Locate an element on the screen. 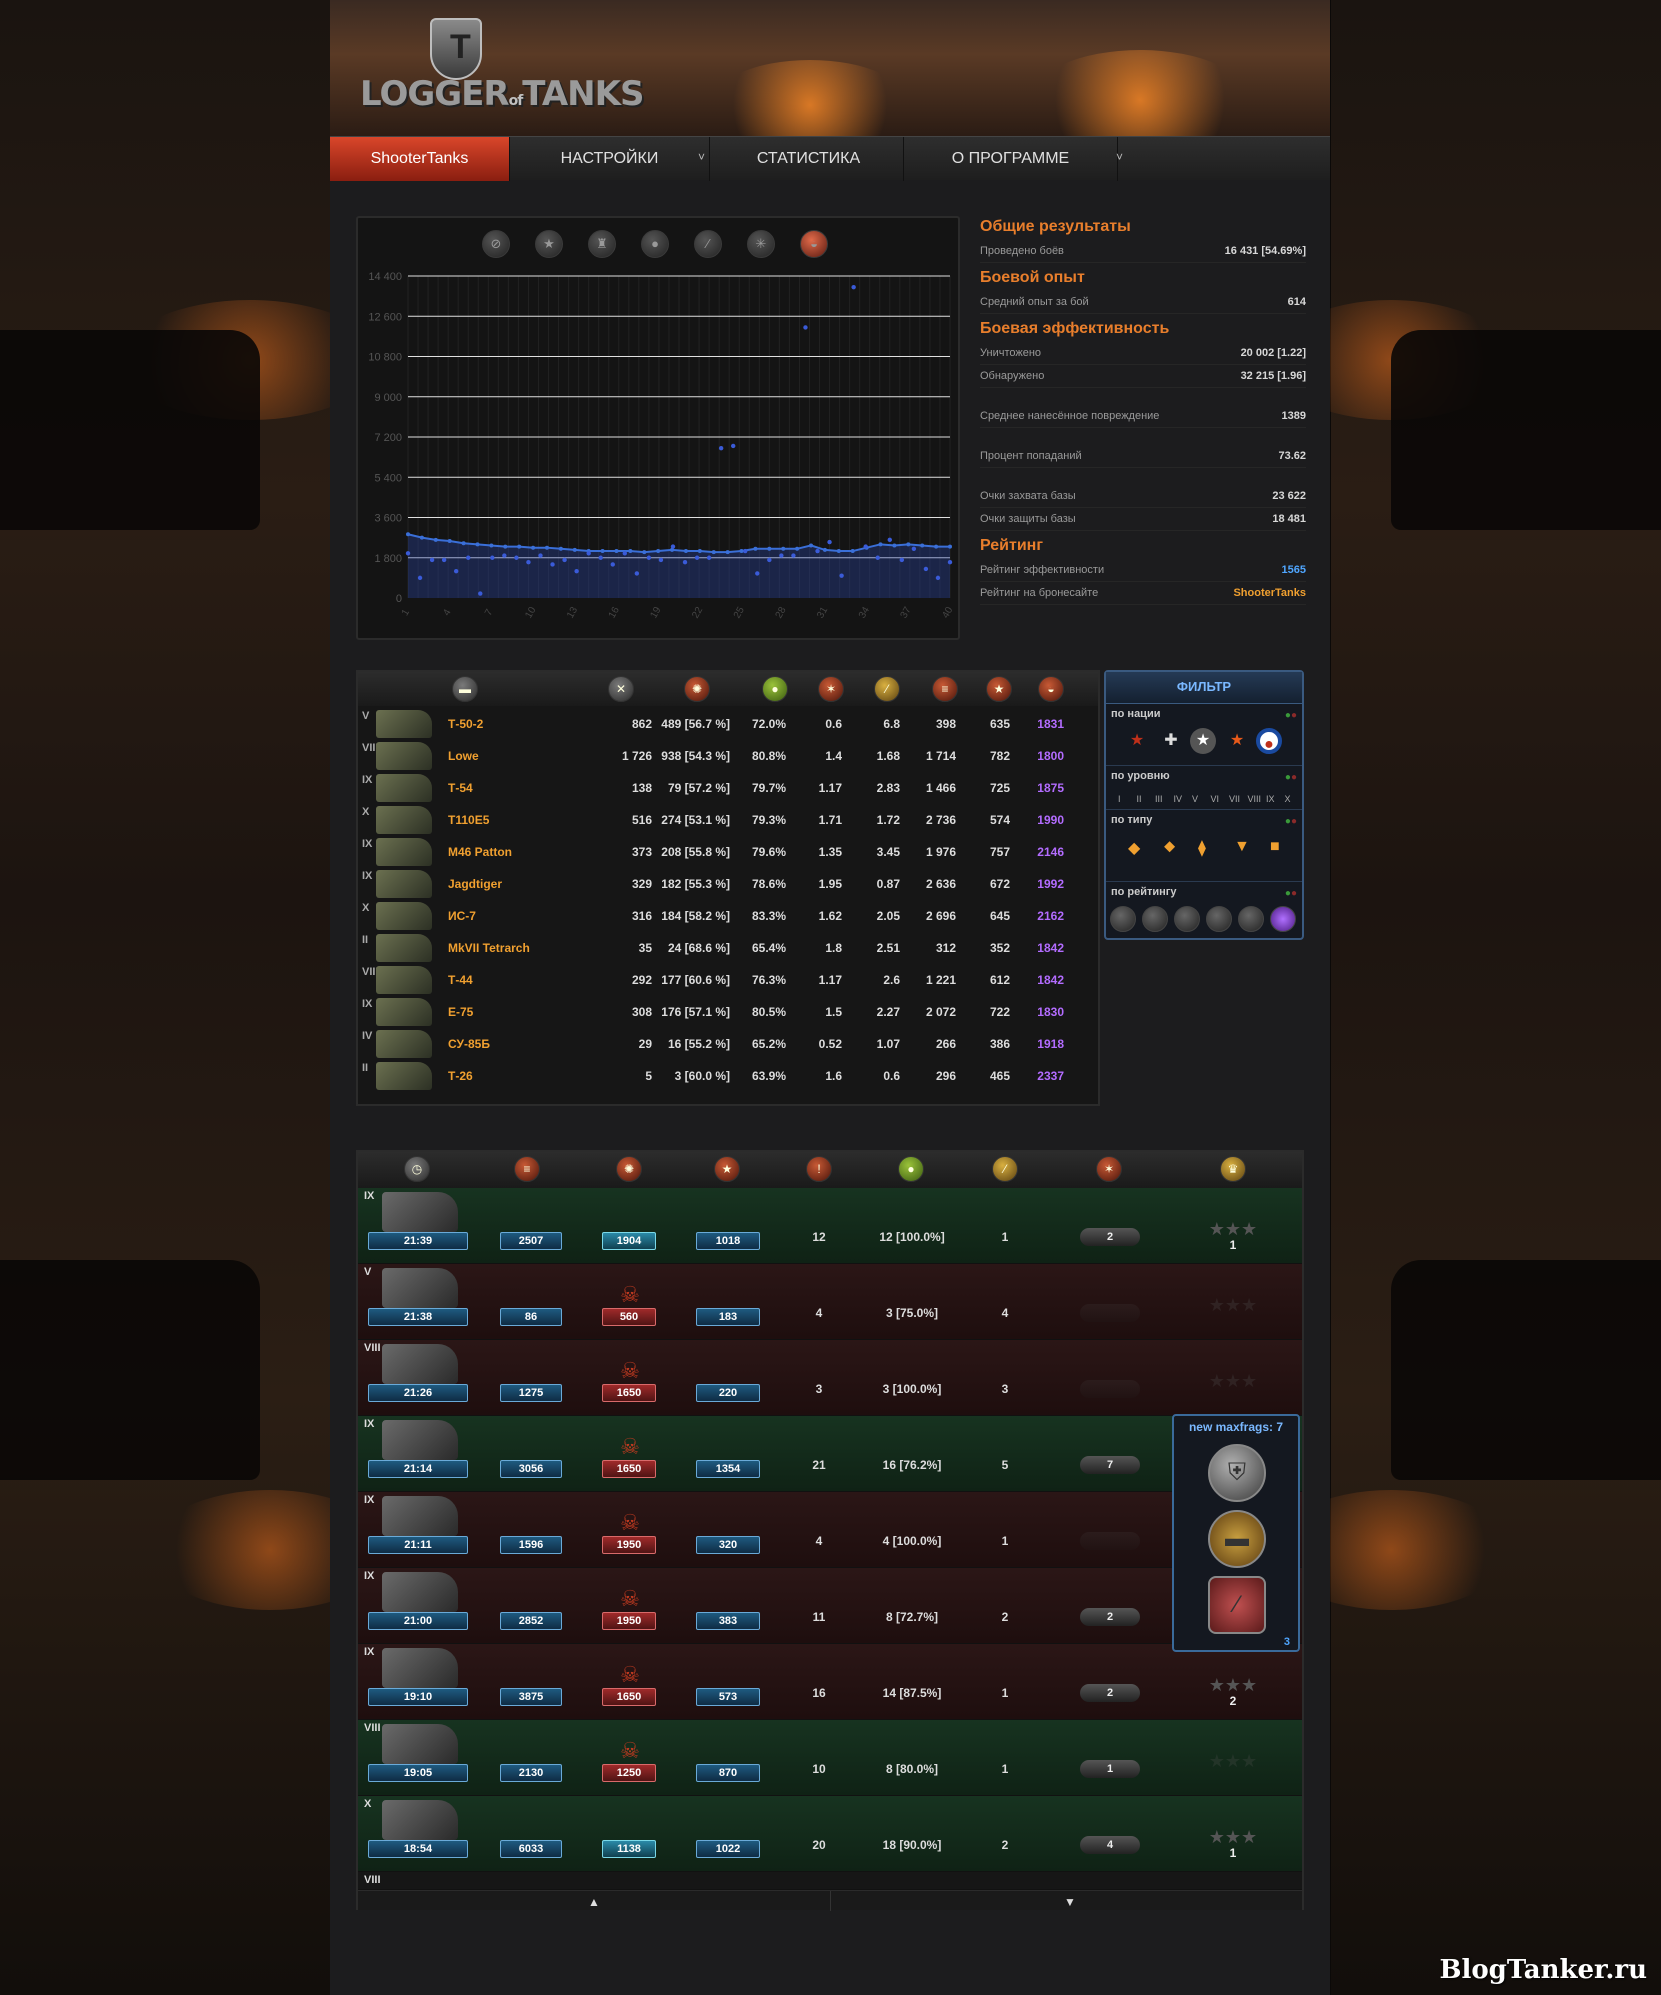  ussr-flag-icon: ★ is located at coordinates (1137, 741).